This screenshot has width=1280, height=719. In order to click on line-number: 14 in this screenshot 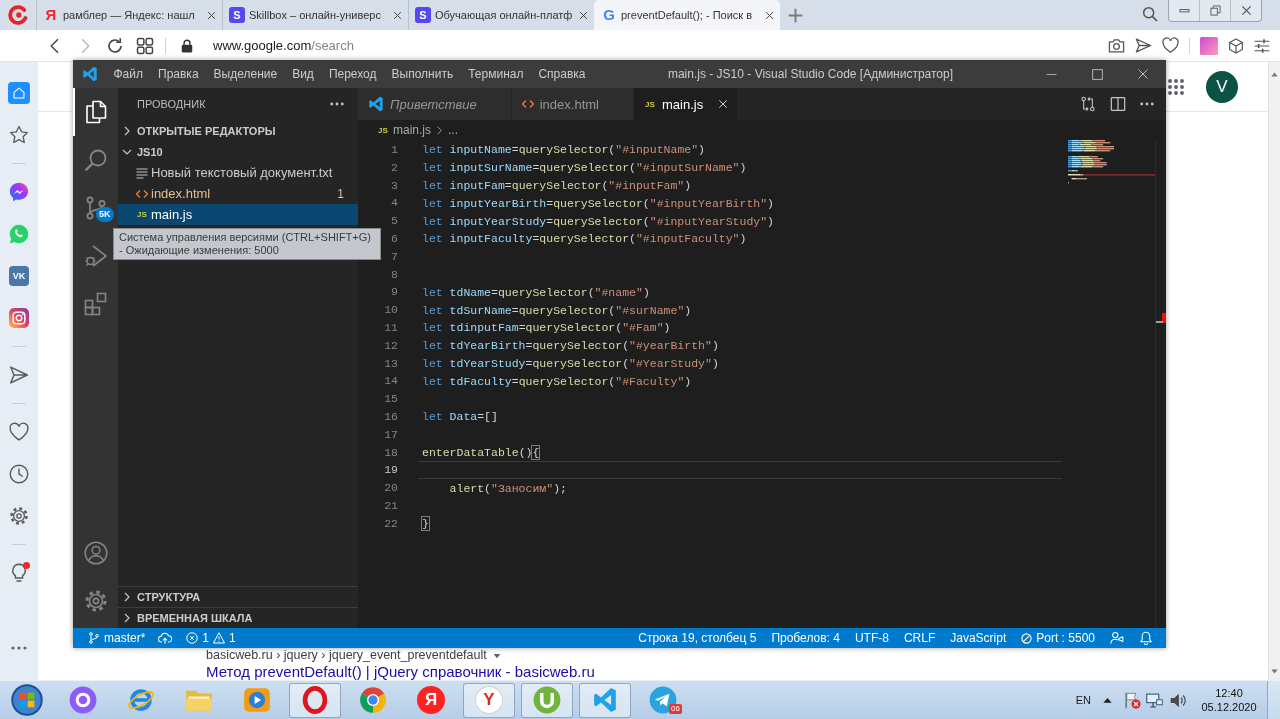, I will do `click(390, 381)`.